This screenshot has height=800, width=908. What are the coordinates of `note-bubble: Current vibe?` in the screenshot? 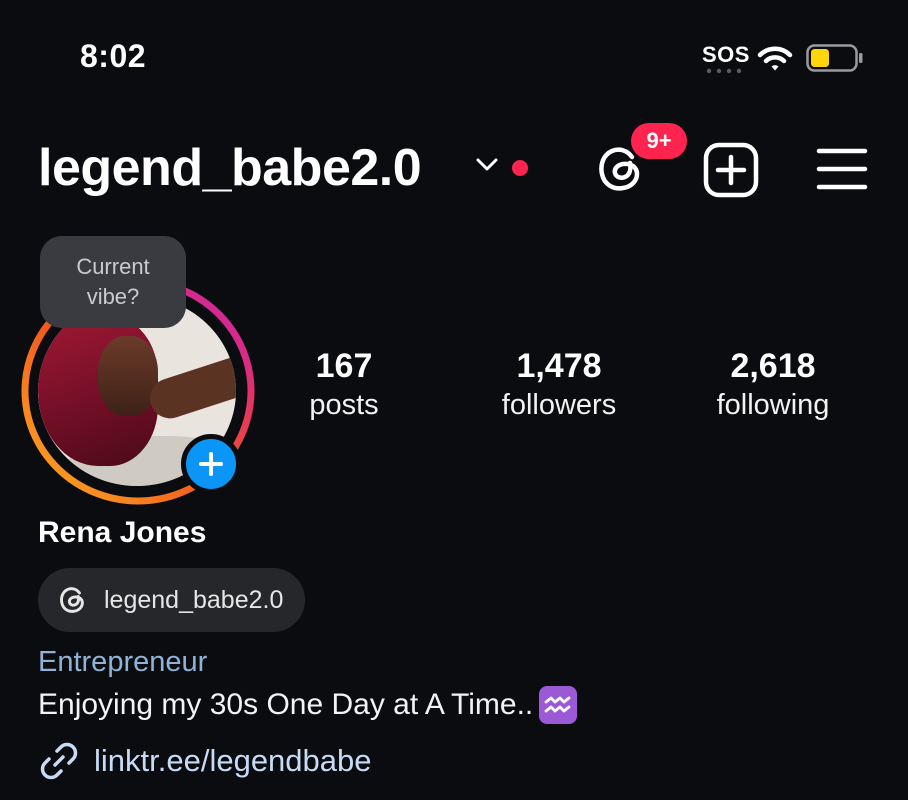 It's located at (113, 282).